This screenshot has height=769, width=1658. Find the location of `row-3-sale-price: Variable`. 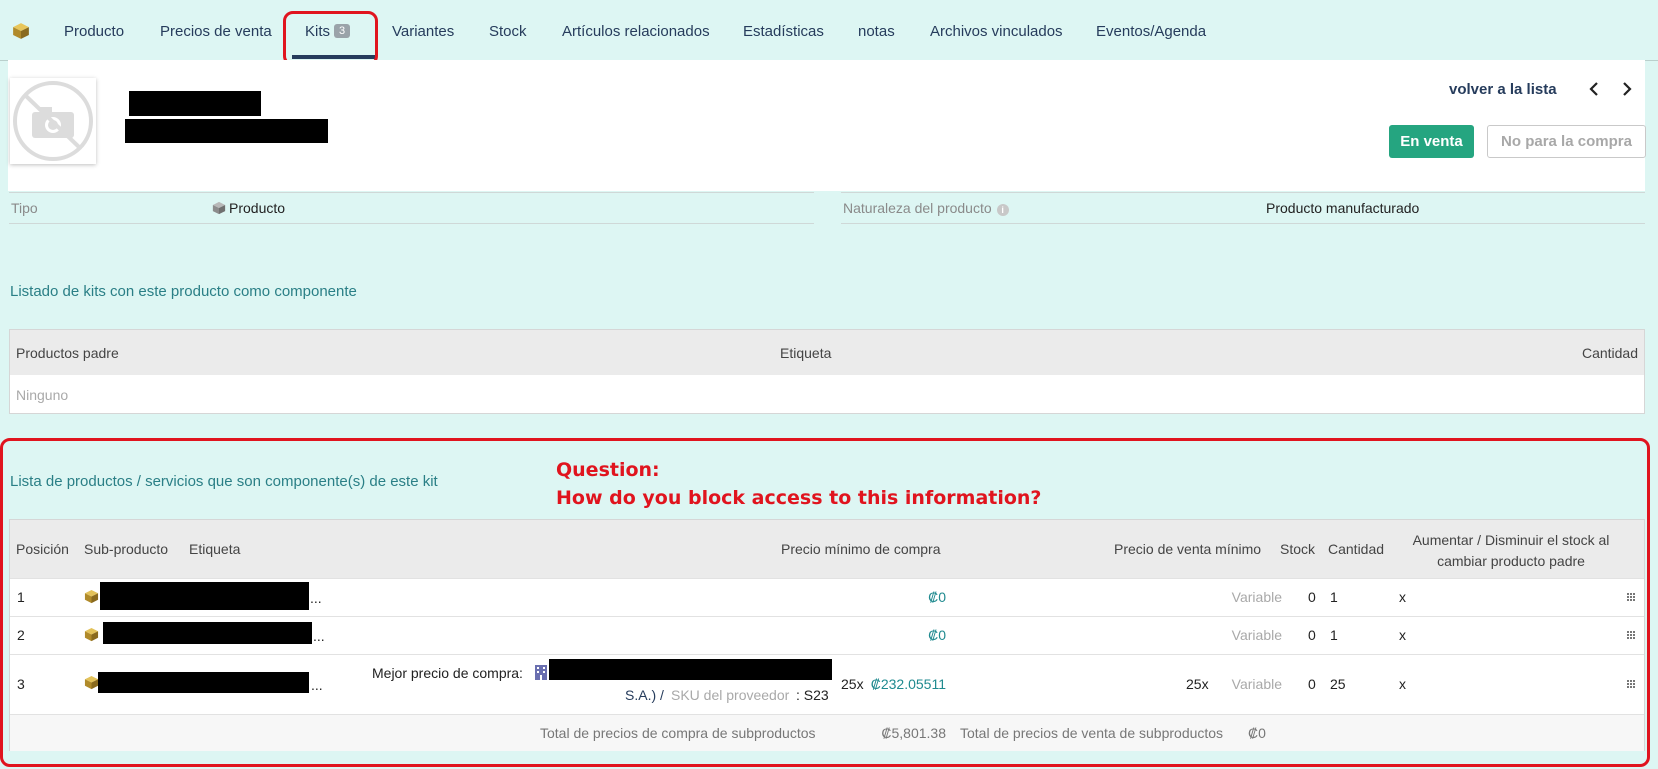

row-3-sale-price: Variable is located at coordinates (1256, 684).